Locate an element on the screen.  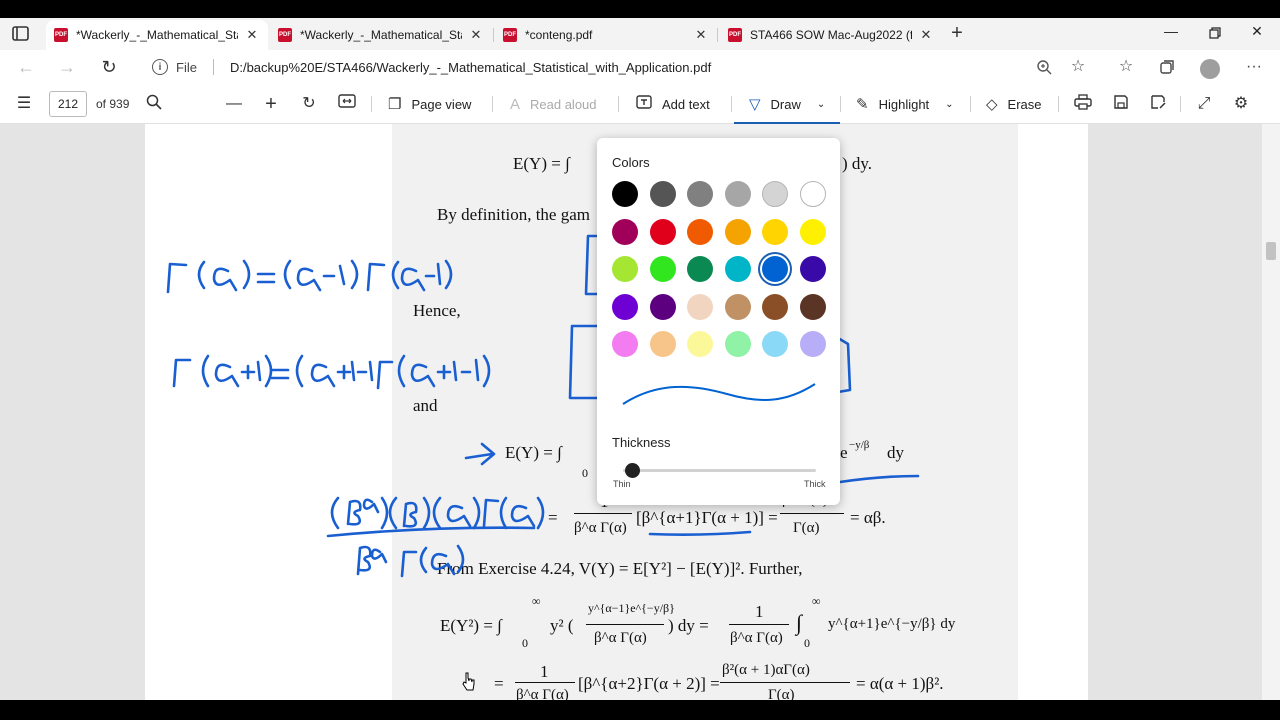
window-close-icon: ✕ is located at coordinates (1257, 34).